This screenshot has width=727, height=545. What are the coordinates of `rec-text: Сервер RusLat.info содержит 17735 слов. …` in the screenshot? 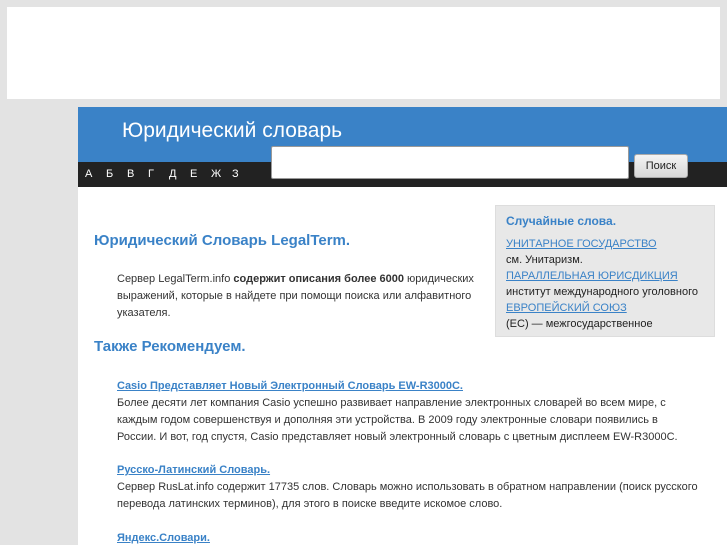 It's located at (407, 495).